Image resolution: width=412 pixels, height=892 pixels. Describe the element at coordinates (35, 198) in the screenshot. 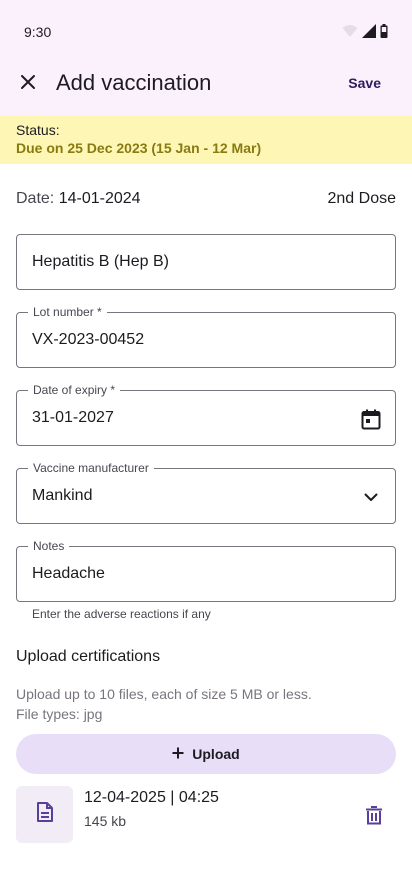

I see `date-label: Date:` at that location.